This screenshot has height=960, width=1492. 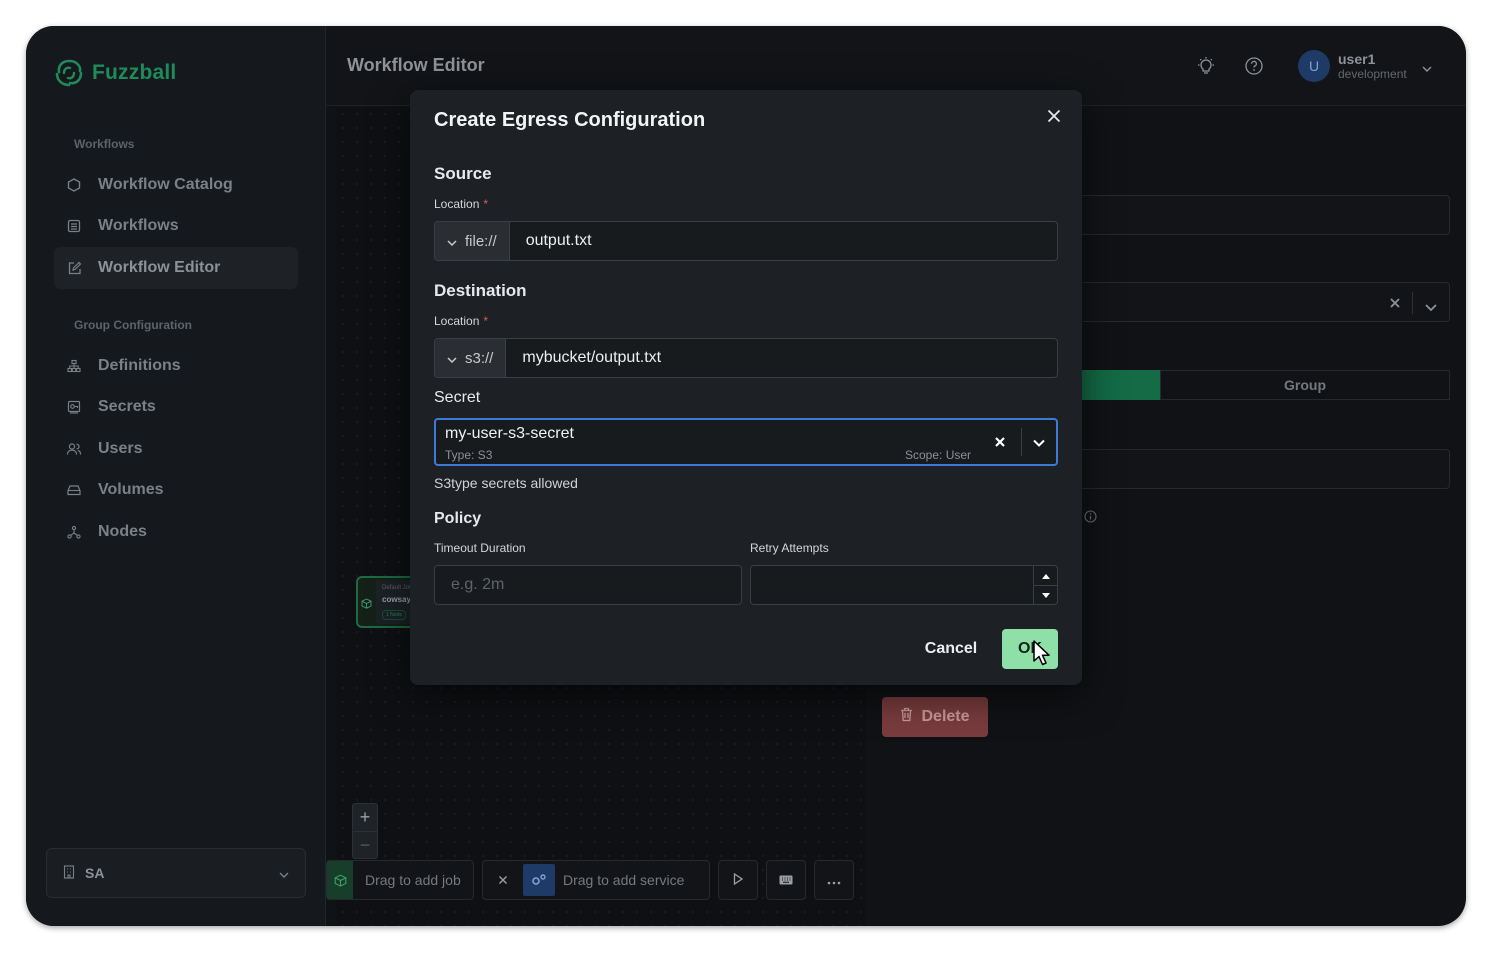 I want to click on trash-icon, so click(x=906, y=717).